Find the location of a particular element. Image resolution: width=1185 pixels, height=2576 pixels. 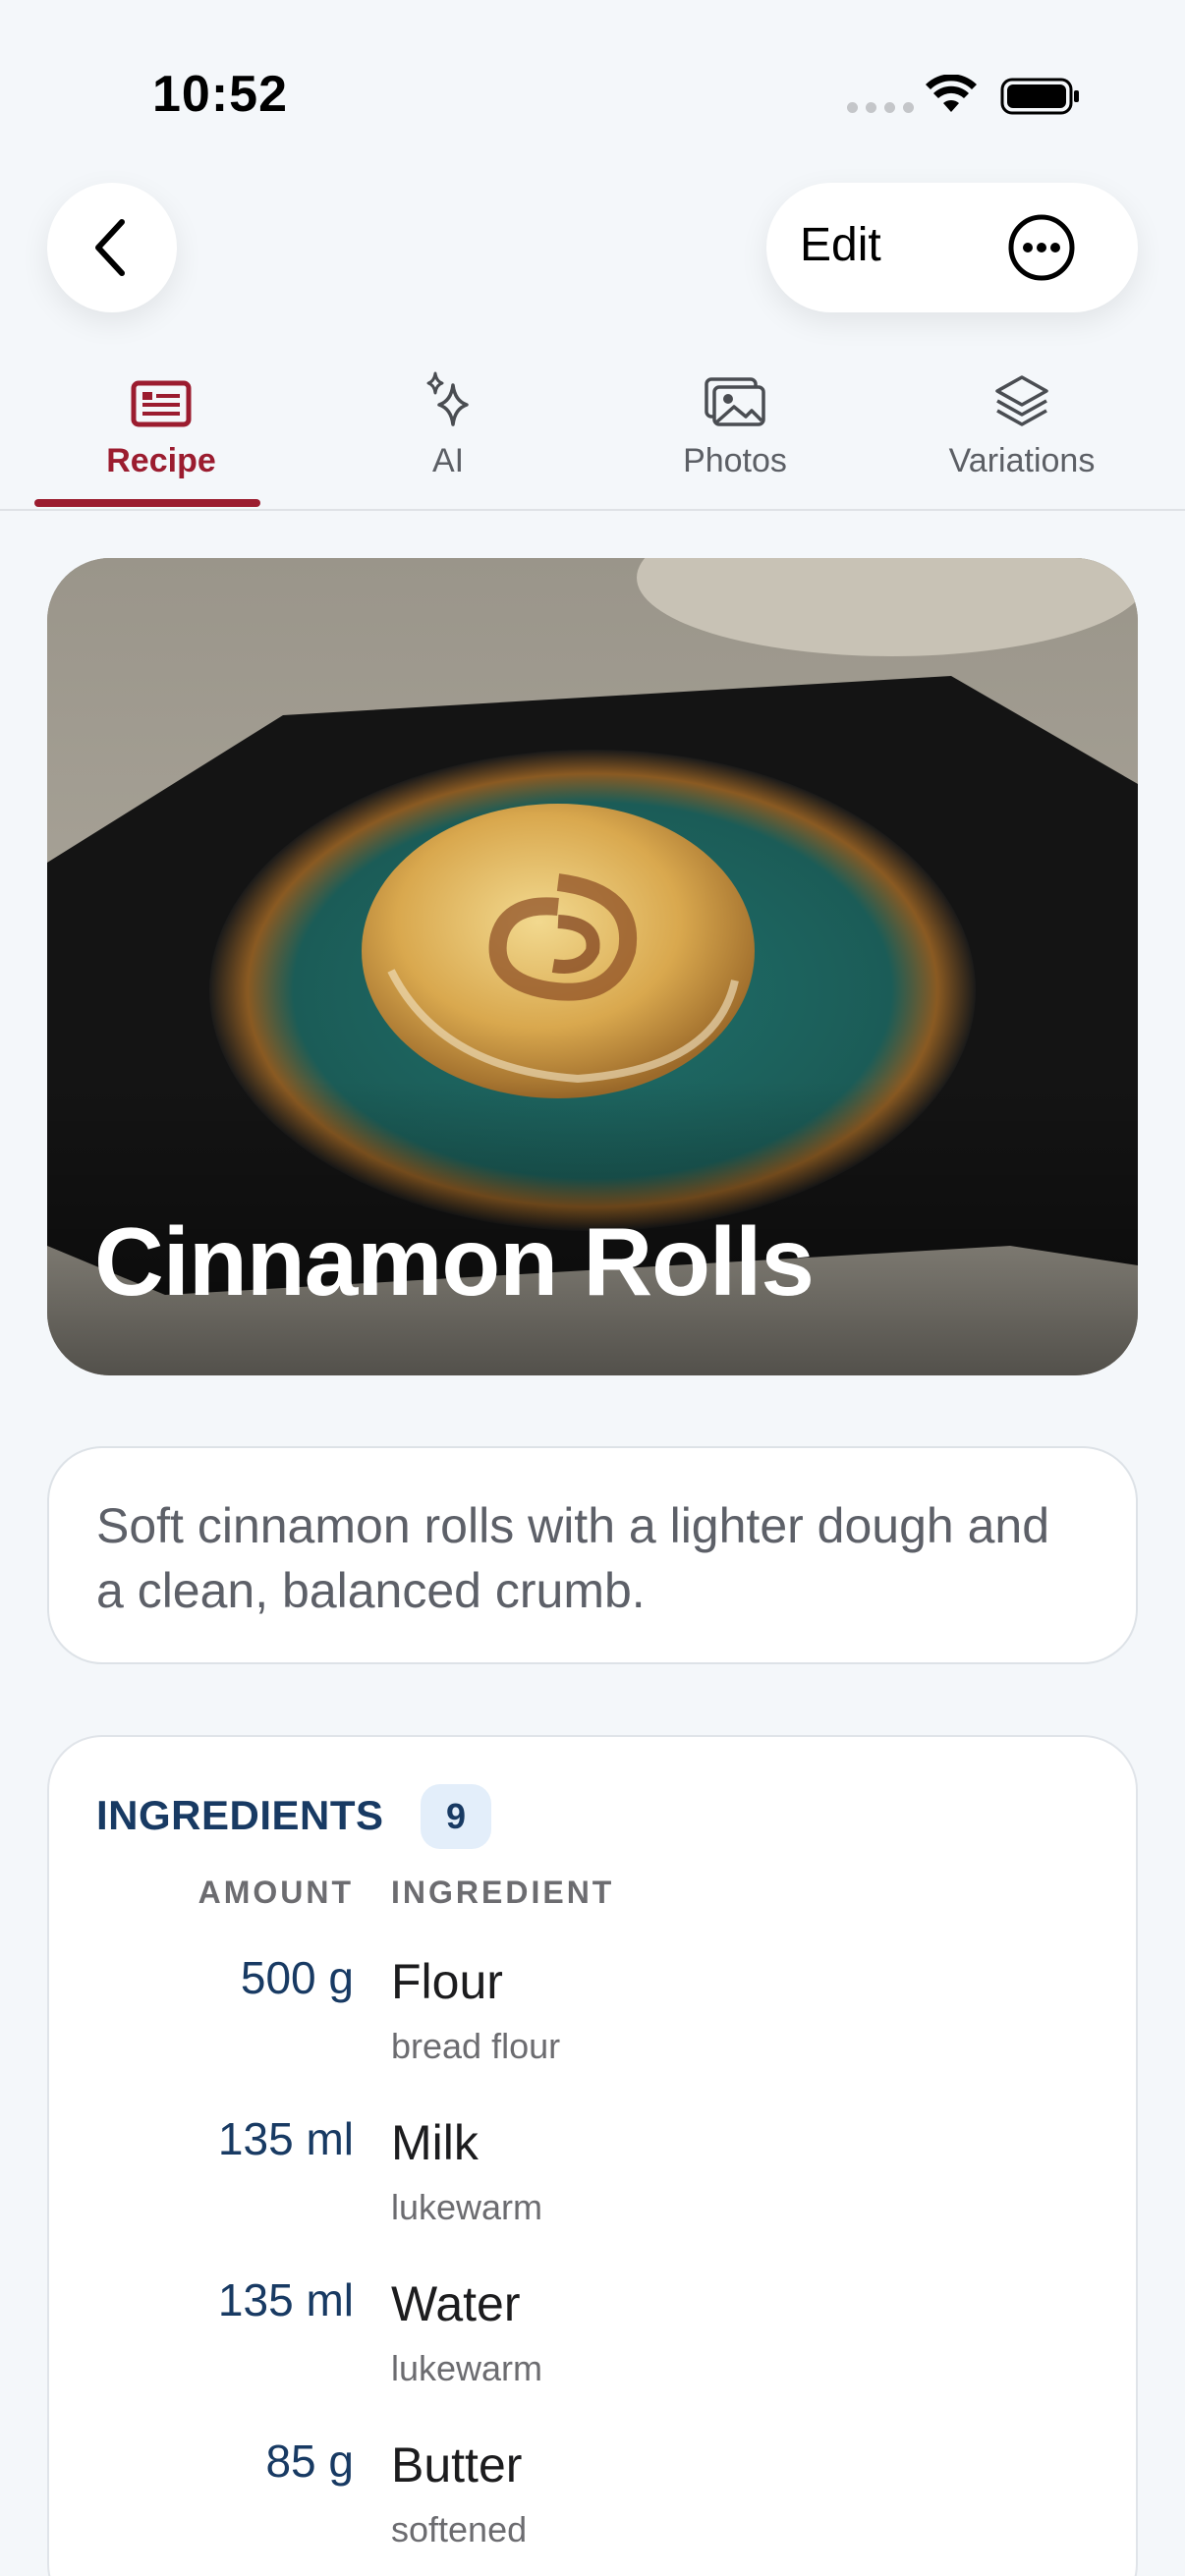

recipe-icon is located at coordinates (162, 403).